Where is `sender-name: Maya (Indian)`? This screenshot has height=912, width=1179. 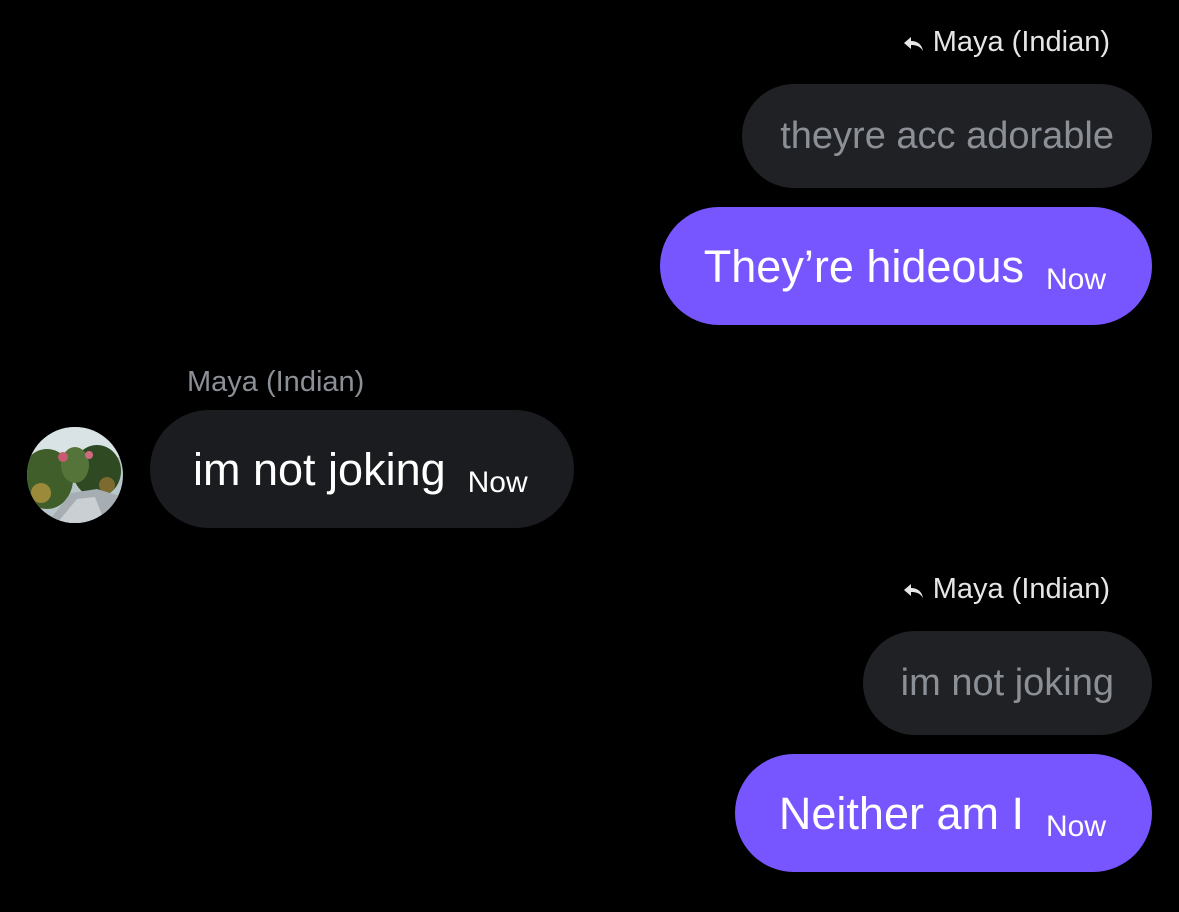
sender-name: Maya (Indian) is located at coordinates (276, 382).